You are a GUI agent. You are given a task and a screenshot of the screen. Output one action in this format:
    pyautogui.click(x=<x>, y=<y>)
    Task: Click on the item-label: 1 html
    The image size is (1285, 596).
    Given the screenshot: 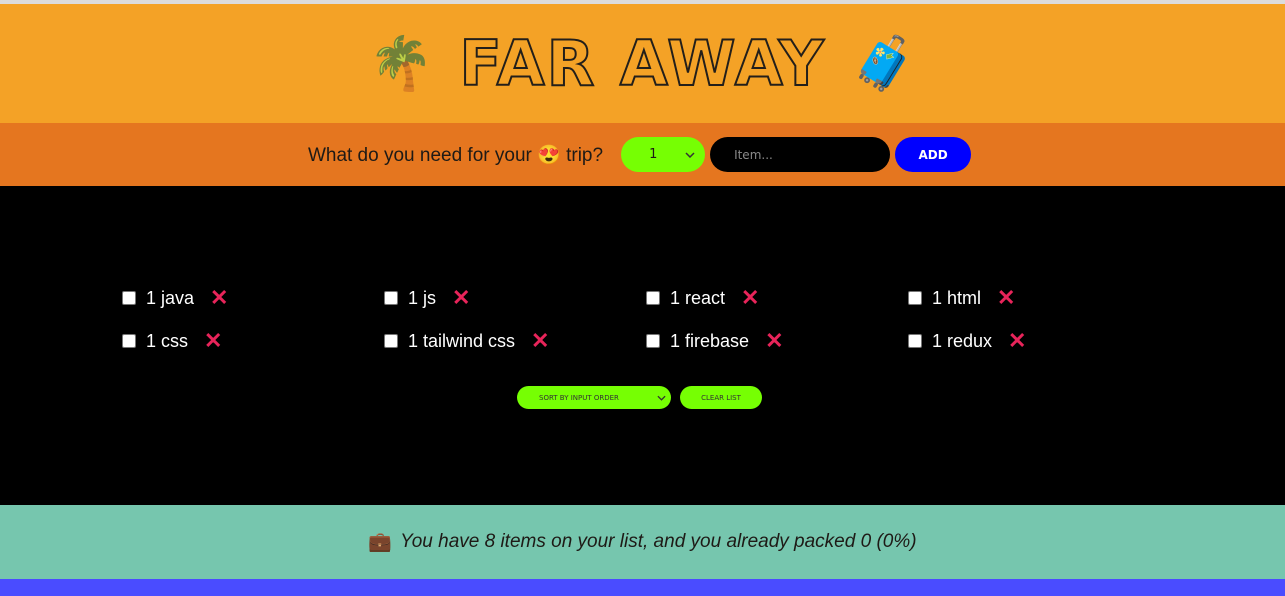 What is the action you would take?
    pyautogui.click(x=957, y=297)
    